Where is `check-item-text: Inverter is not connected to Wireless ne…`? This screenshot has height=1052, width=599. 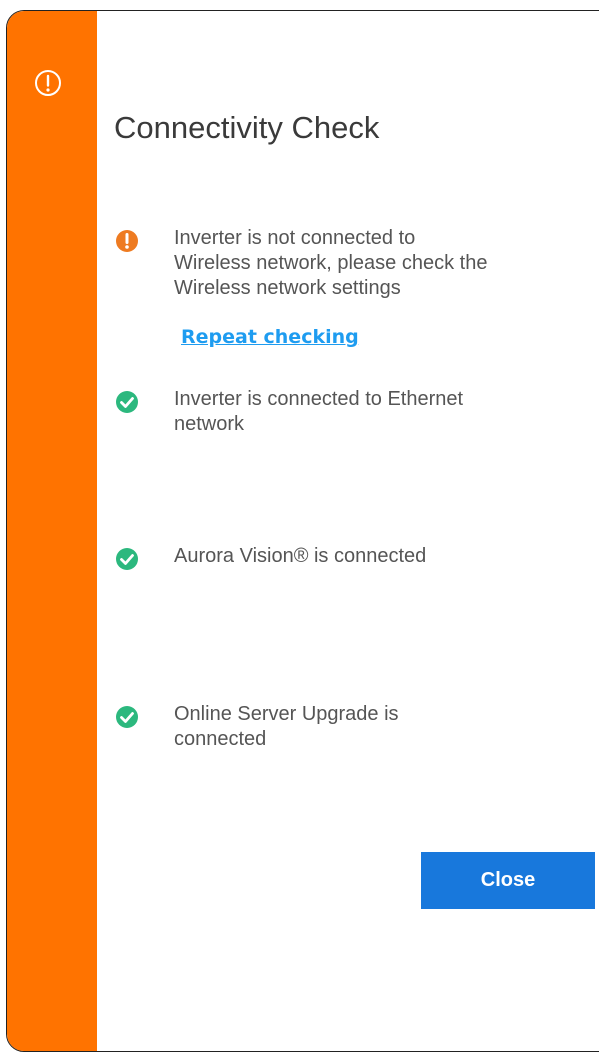
check-item-text: Inverter is not connected to Wireless ne… is located at coordinates (331, 263).